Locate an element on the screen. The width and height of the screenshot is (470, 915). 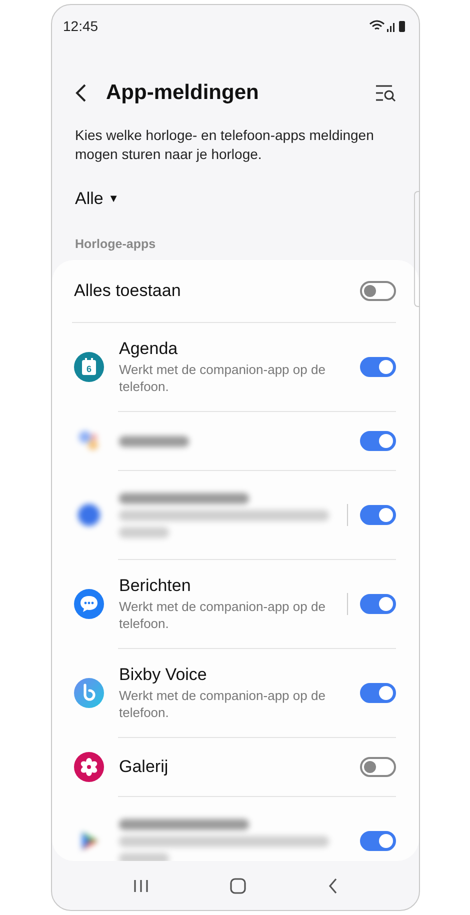
section-title: Horloge-apps is located at coordinates (116, 244).